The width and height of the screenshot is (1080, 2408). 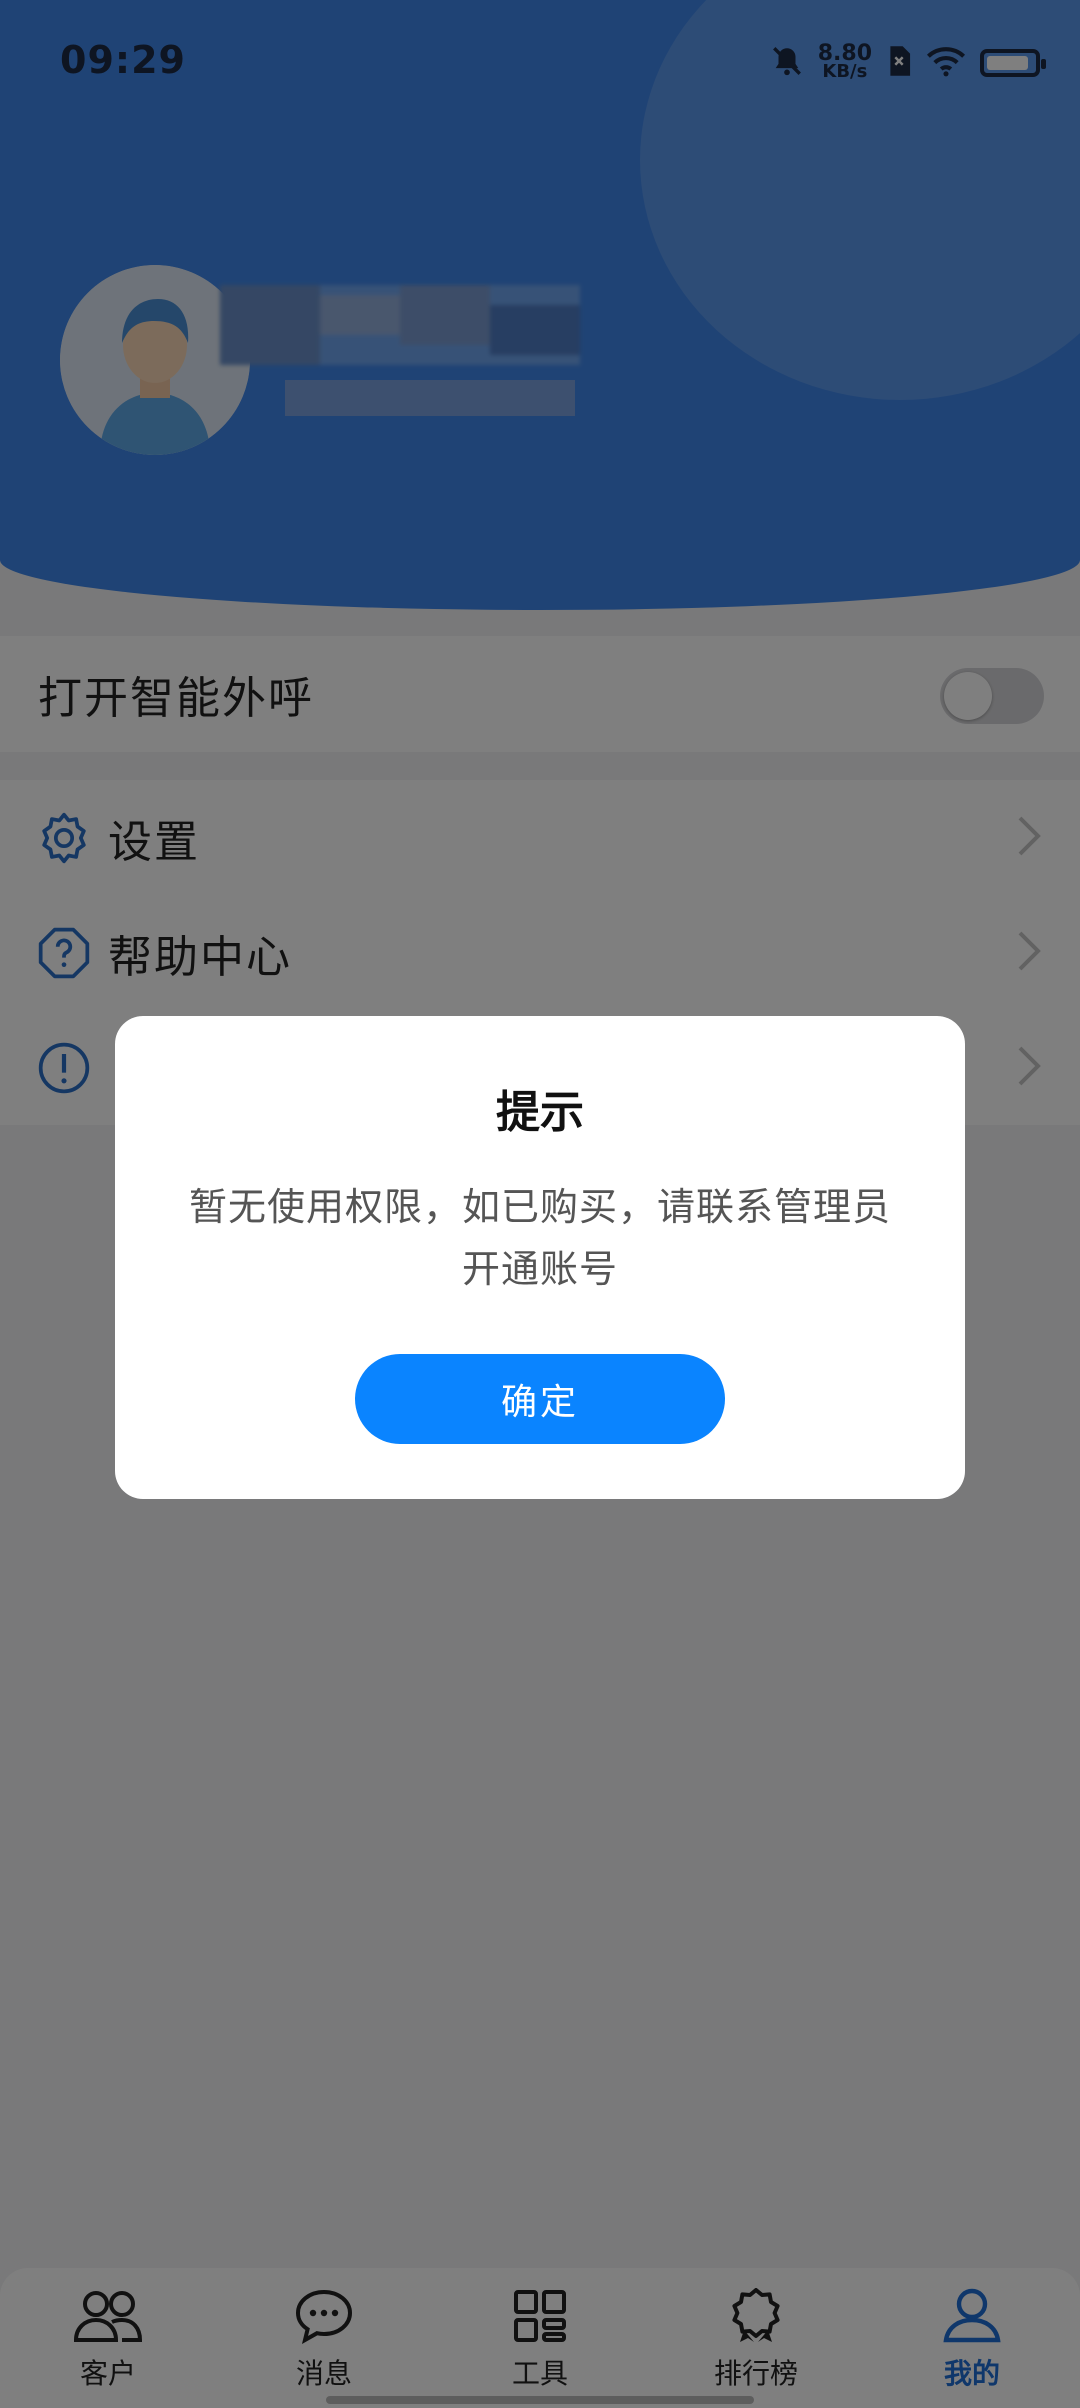 I want to click on dialog-title: 提示, so click(x=540, y=1112).